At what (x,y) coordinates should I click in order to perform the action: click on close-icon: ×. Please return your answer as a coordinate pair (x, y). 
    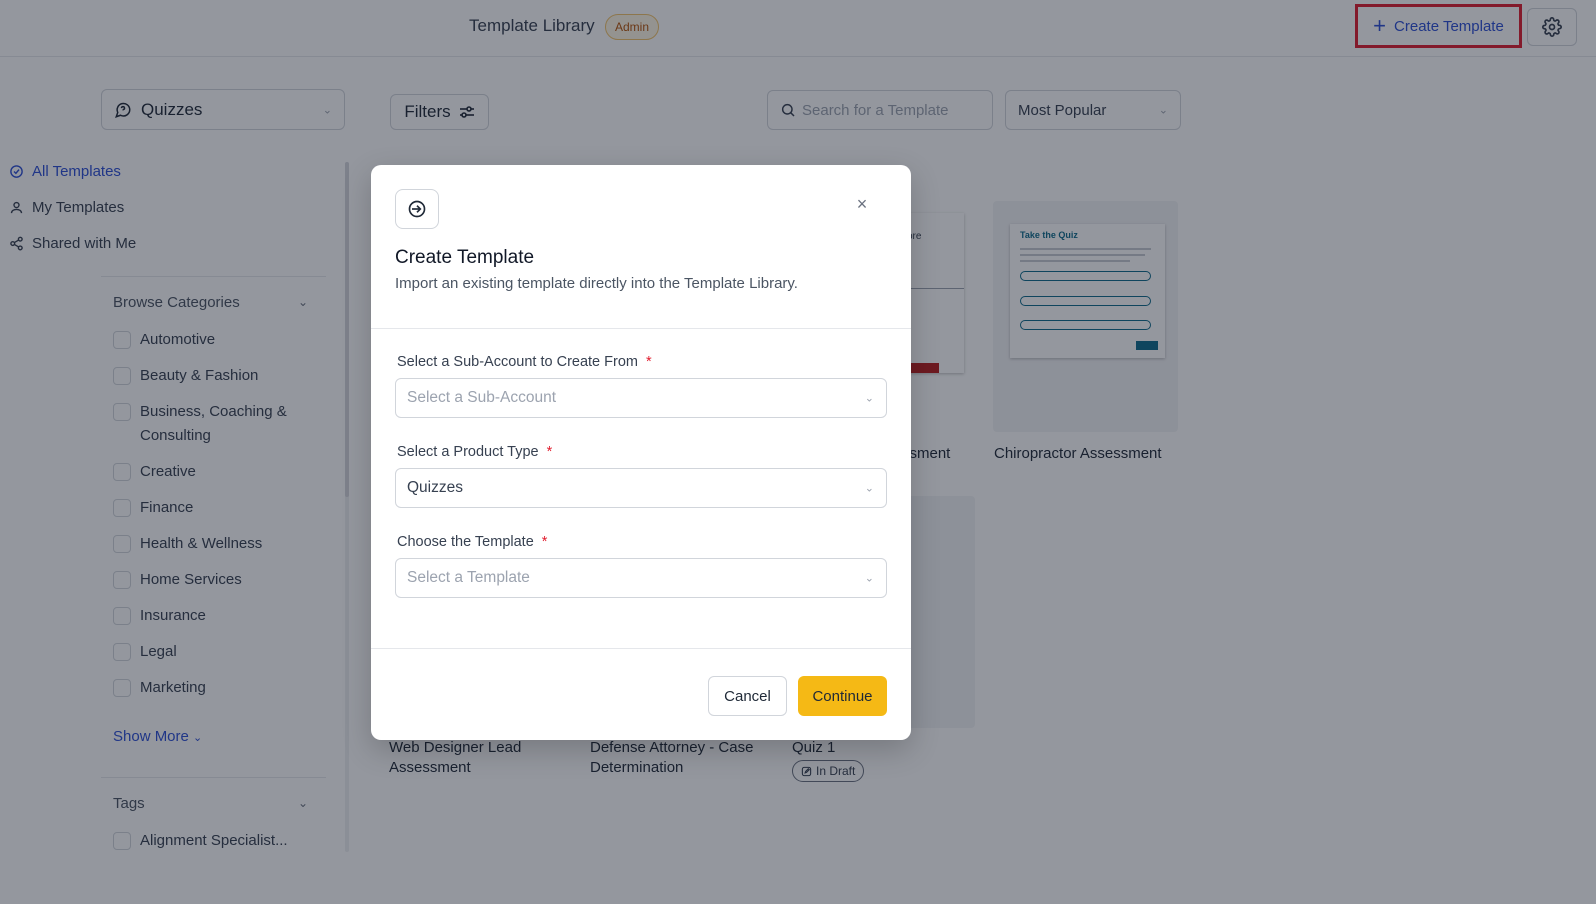
    Looking at the image, I should click on (862, 204).